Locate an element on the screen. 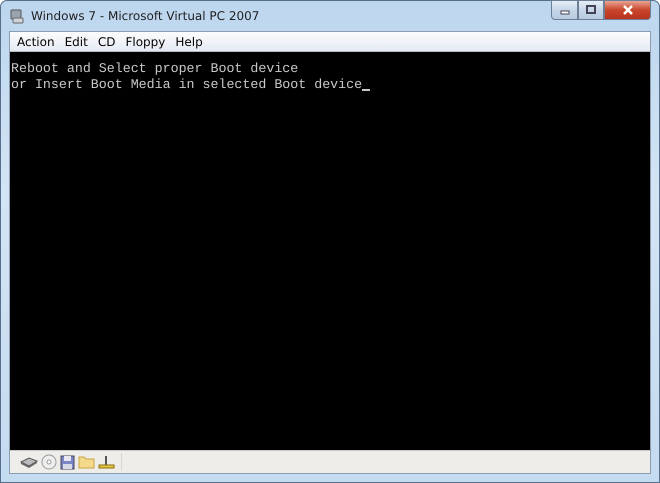 The image size is (660, 483). maximize-button is located at coordinates (591, 10).